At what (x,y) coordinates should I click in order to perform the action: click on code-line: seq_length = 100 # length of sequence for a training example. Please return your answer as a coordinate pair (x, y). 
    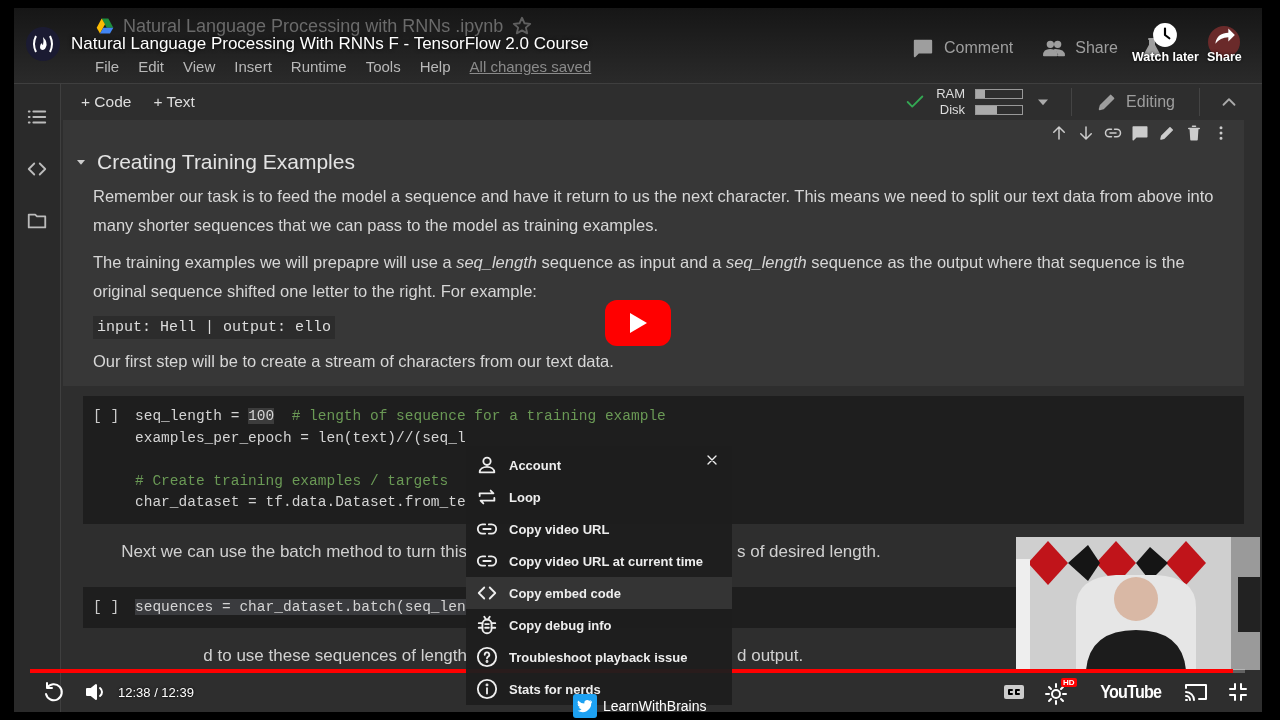
    Looking at the image, I should click on (400, 416).